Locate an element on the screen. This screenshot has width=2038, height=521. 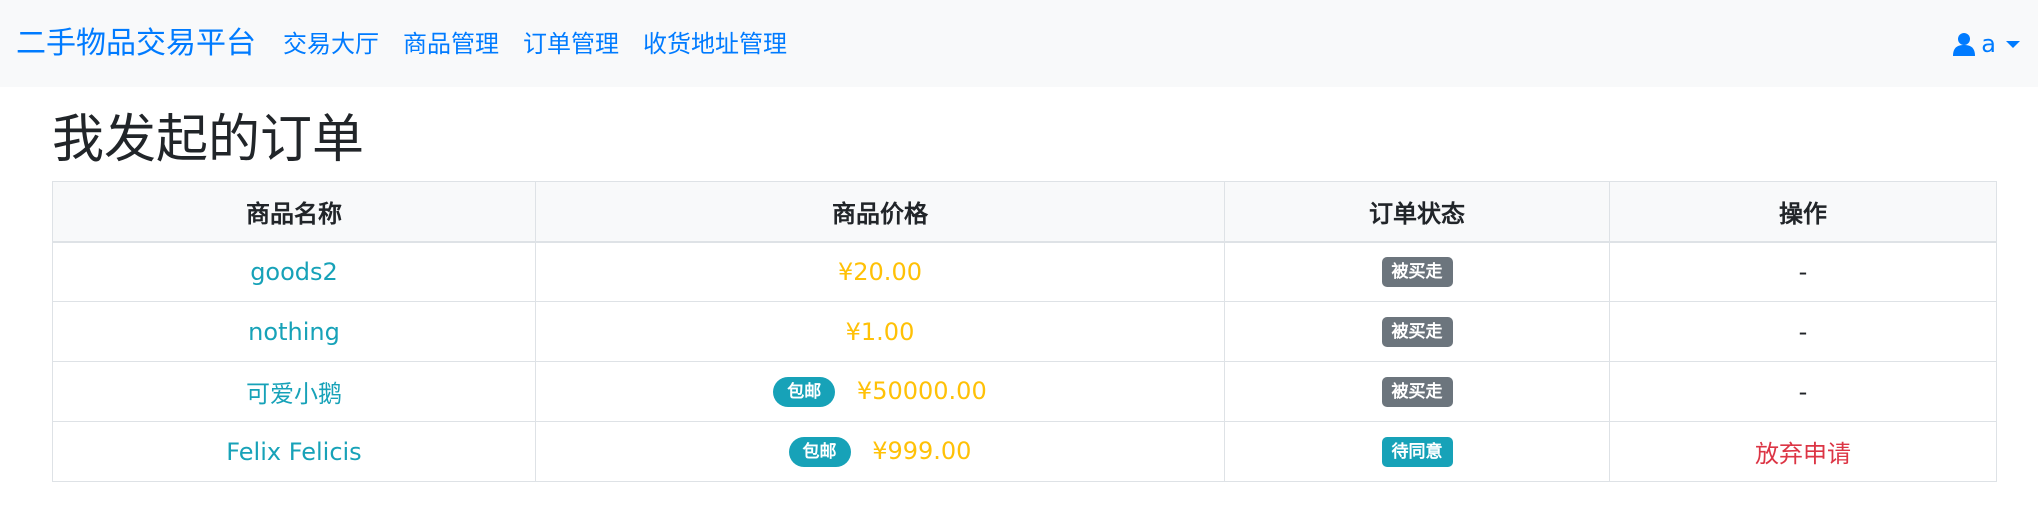
table-header-row: 商品名称 商品价格 订单状态 操作 is located at coordinates (1024, 212).